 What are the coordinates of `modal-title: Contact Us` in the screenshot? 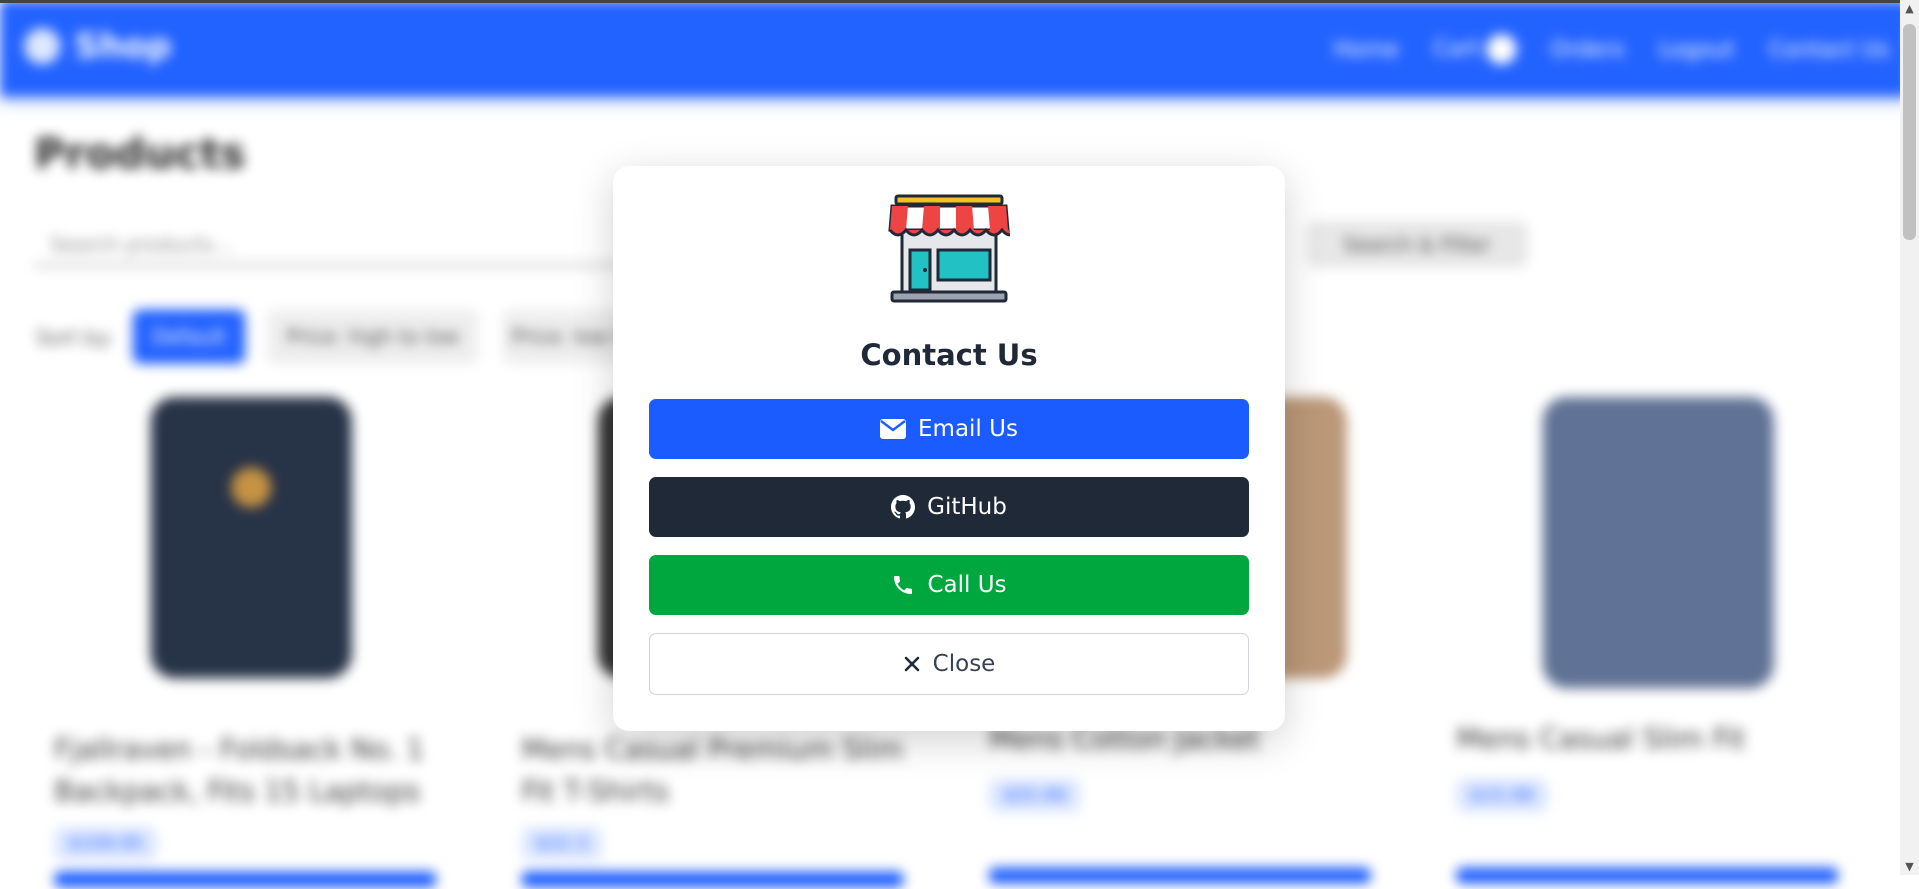 It's located at (949, 355).